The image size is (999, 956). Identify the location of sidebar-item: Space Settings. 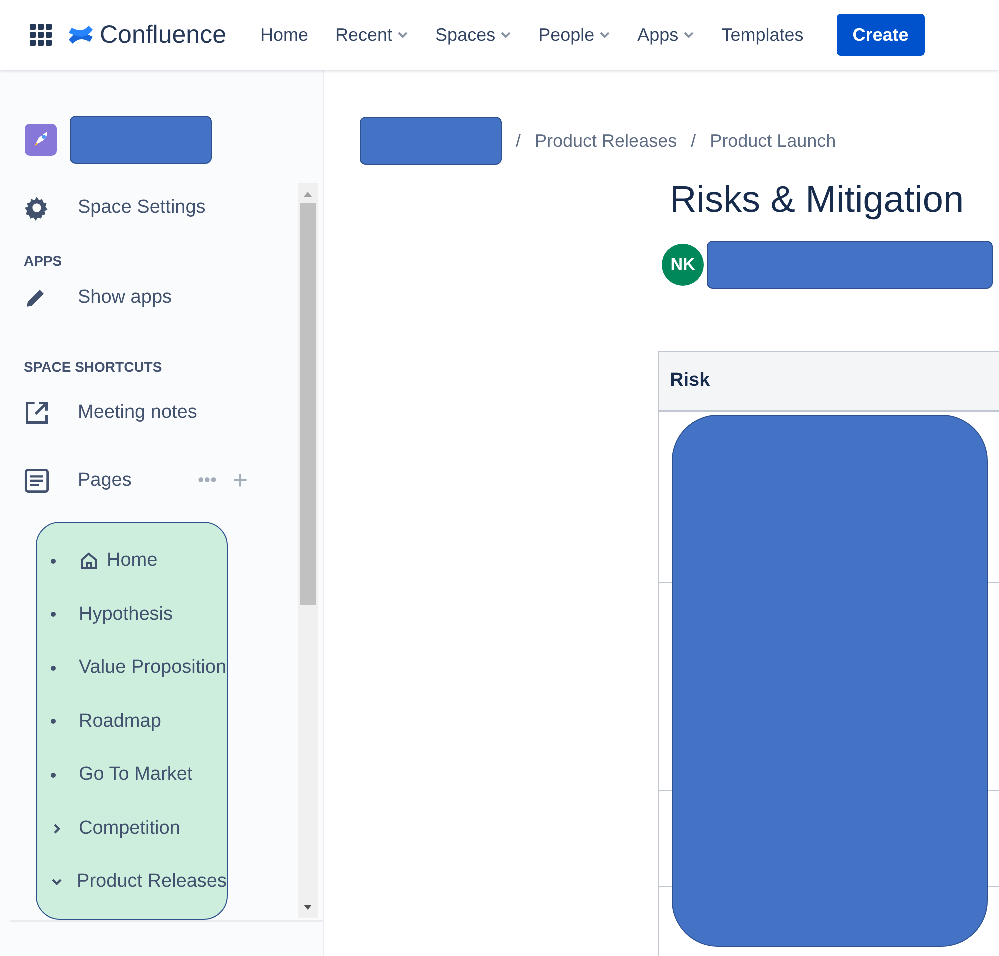
(161, 208).